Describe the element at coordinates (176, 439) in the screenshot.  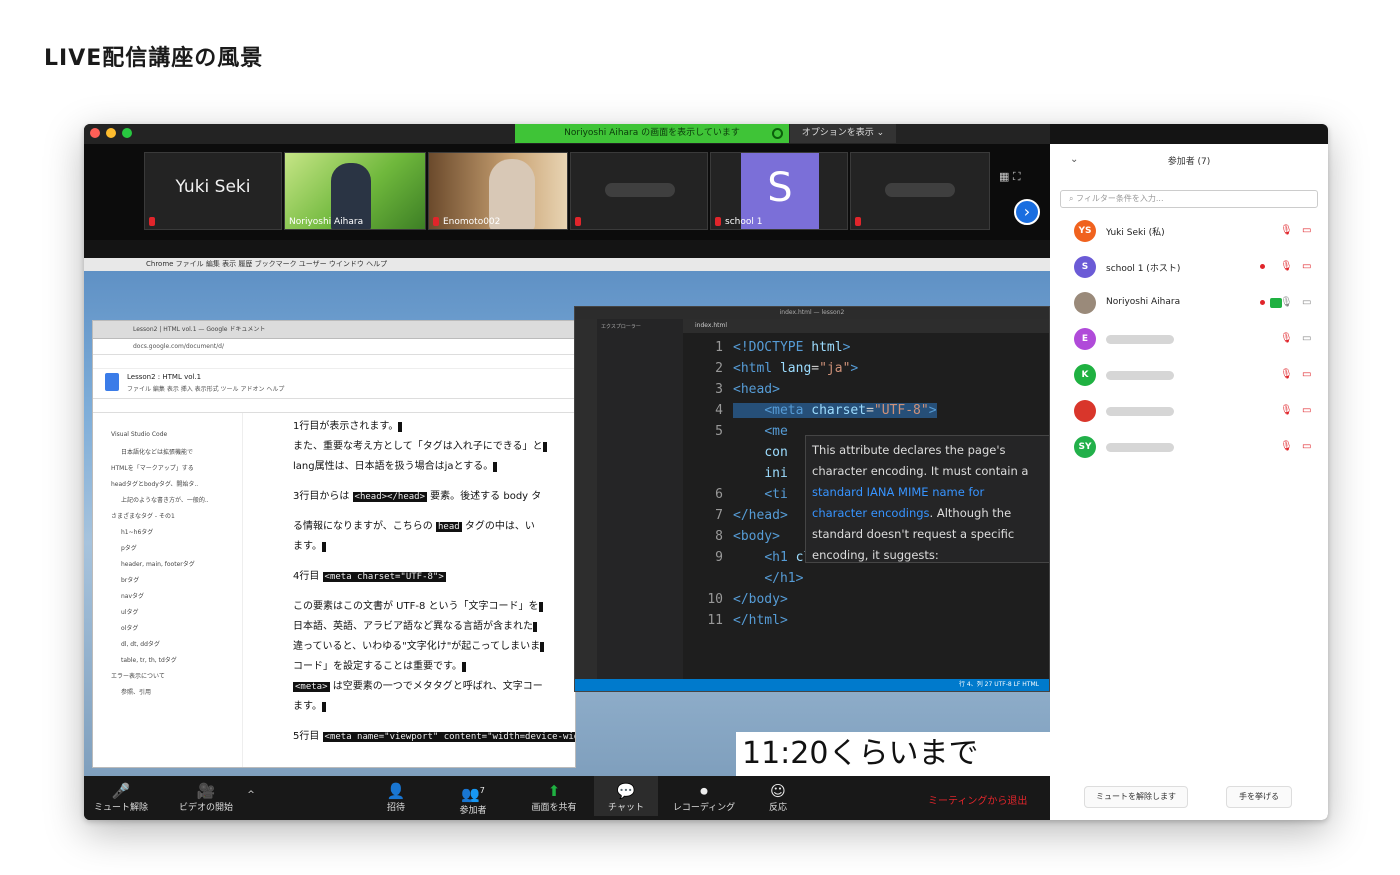
I see `outline-item: Visual Studio Code` at that location.